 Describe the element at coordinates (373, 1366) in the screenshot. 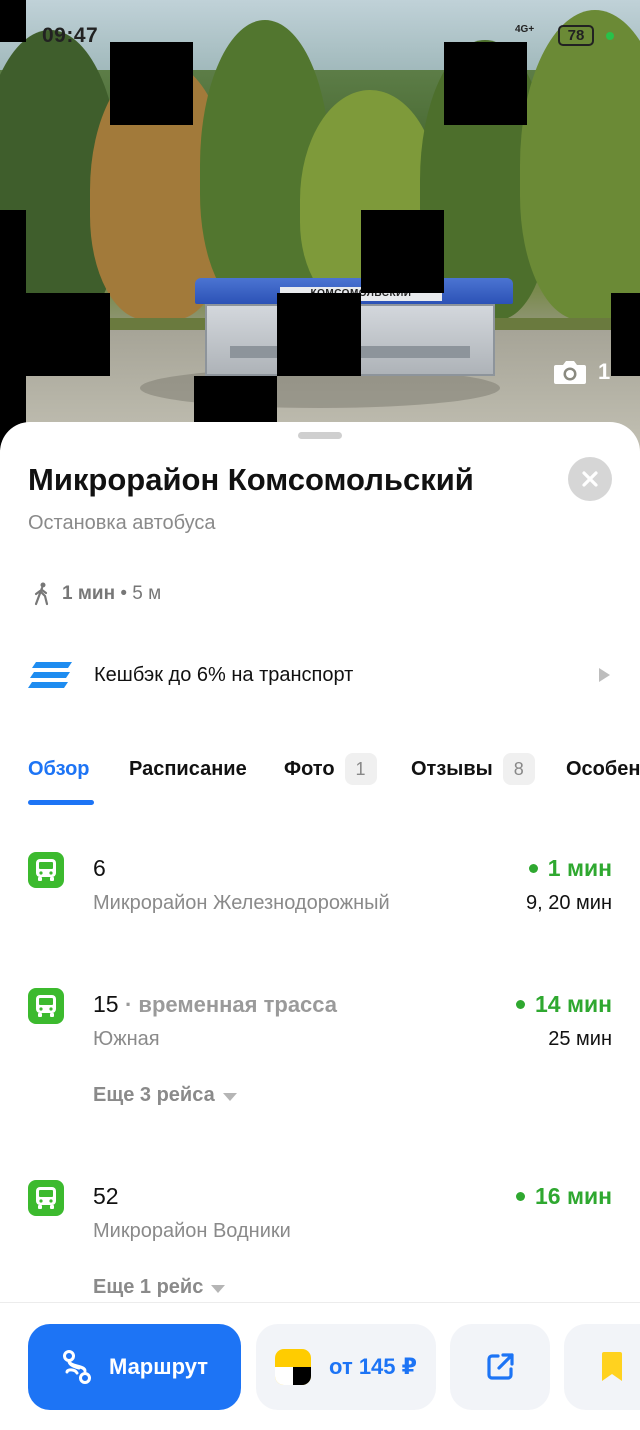

I see `taxi-price: от 145 ₽` at that location.